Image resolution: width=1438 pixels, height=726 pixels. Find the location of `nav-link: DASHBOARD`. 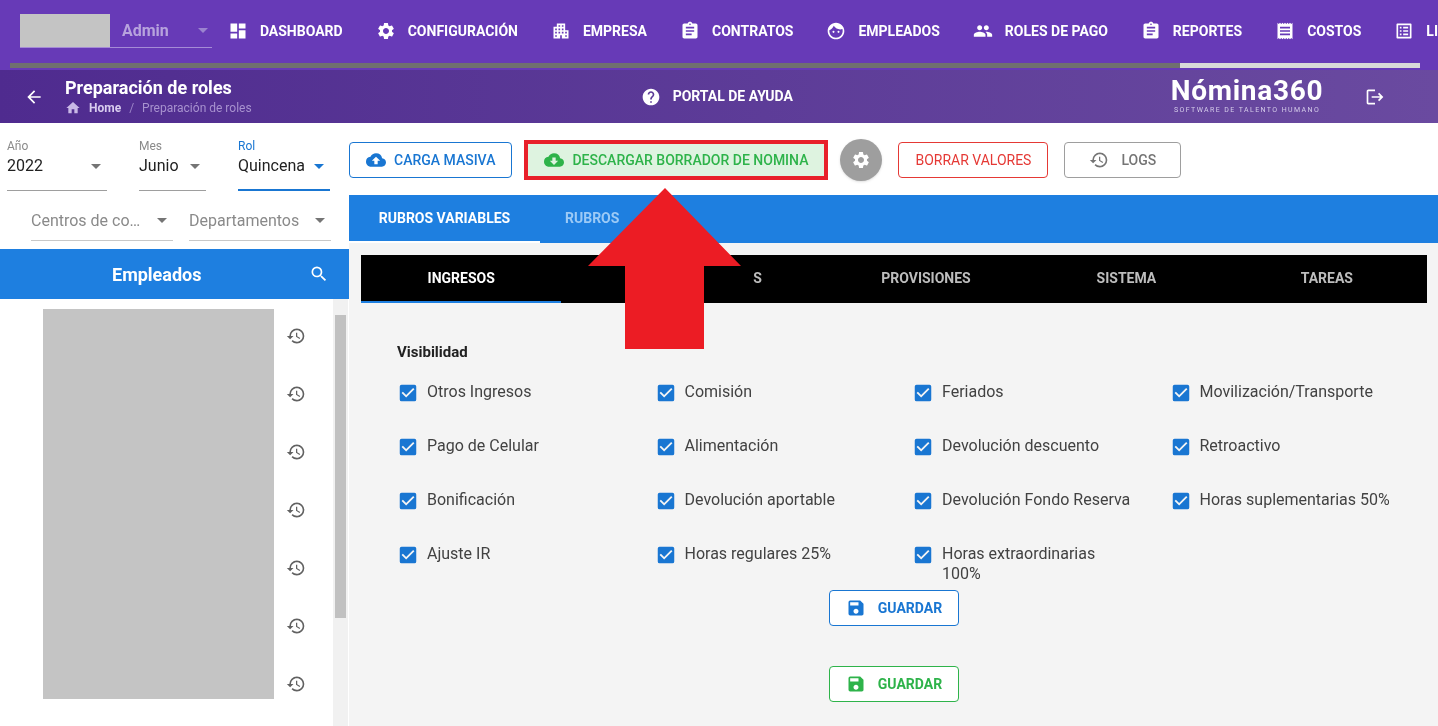

nav-link: DASHBOARD is located at coordinates (285, 31).